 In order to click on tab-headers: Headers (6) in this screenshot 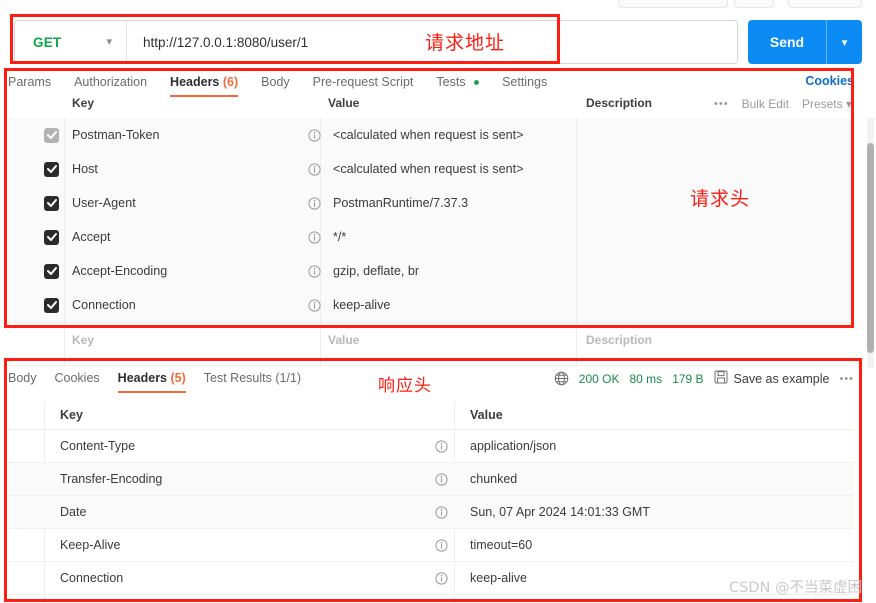, I will do `click(204, 85)`.